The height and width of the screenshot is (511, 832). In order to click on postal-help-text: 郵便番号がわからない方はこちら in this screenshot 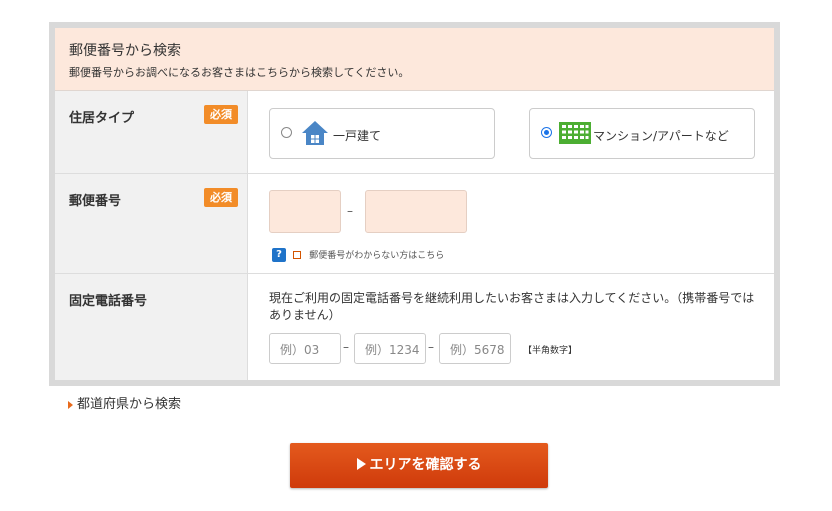, I will do `click(377, 256)`.